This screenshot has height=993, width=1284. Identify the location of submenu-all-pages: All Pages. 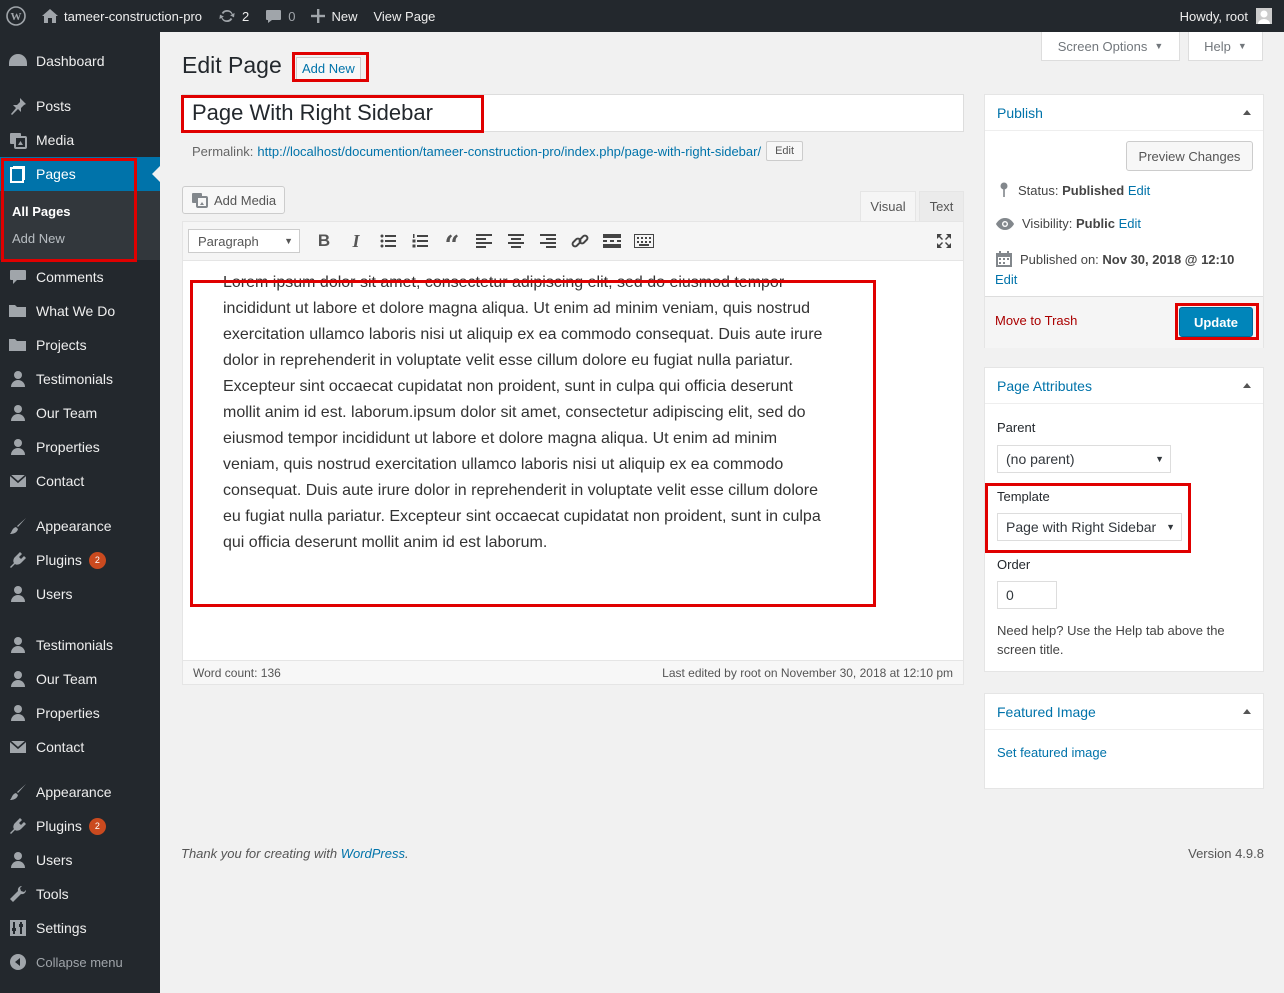
(80, 211).